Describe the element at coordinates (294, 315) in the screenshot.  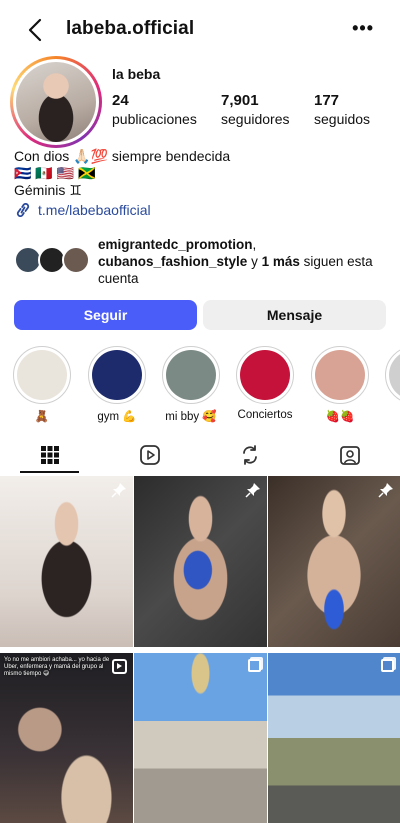
I see `message-button: Mensaje` at that location.